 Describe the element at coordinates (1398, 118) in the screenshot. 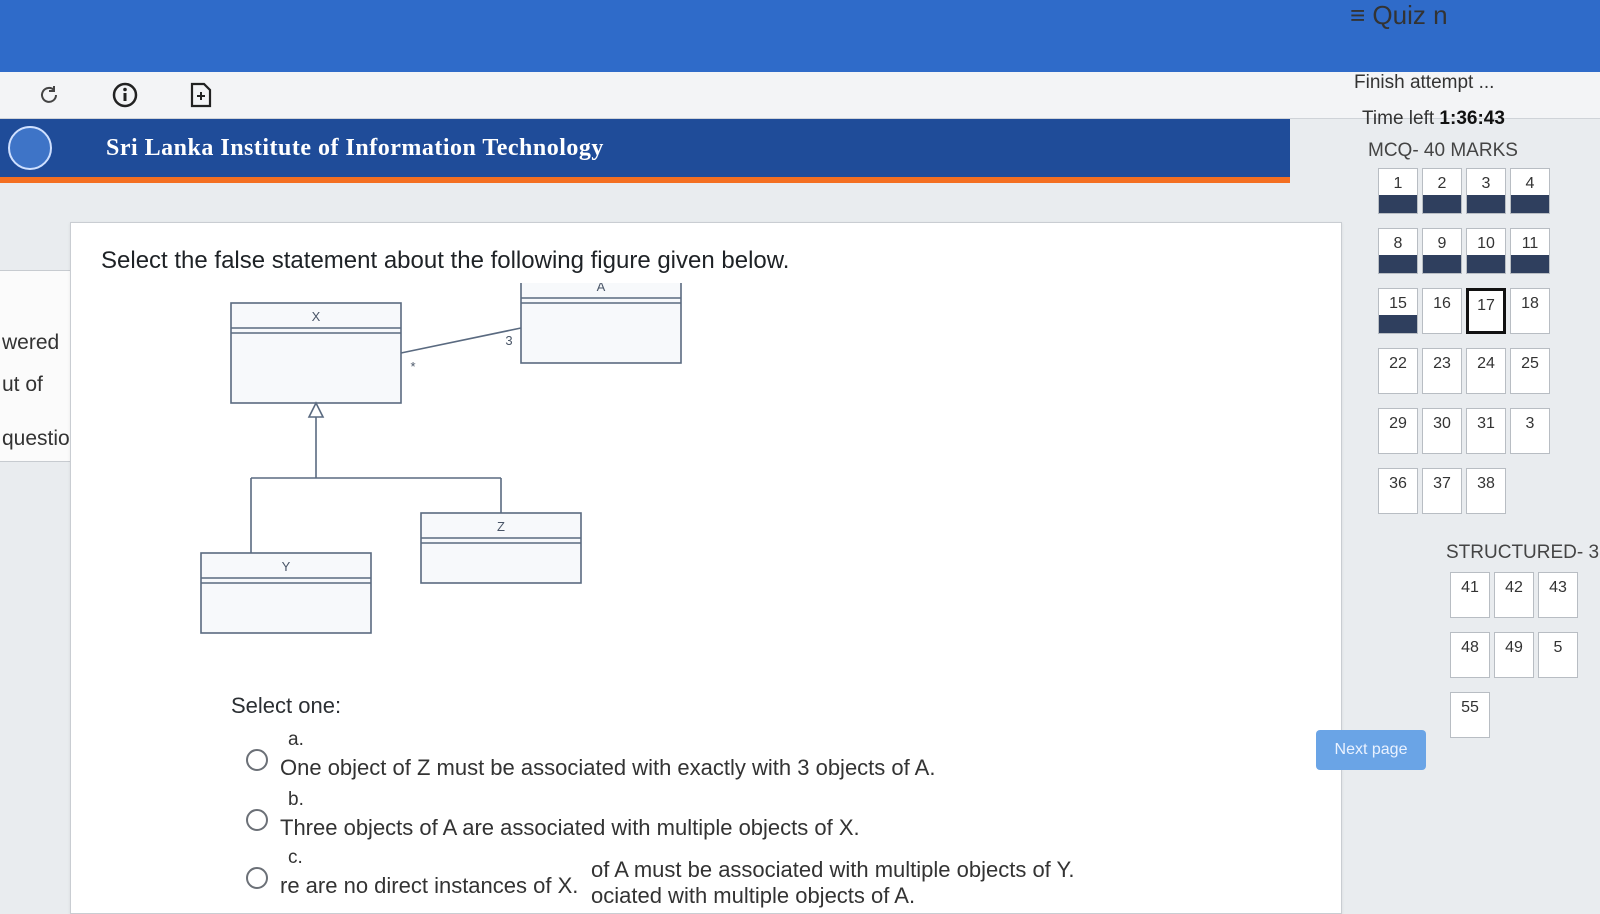

I see `time-left-label: Time left` at that location.